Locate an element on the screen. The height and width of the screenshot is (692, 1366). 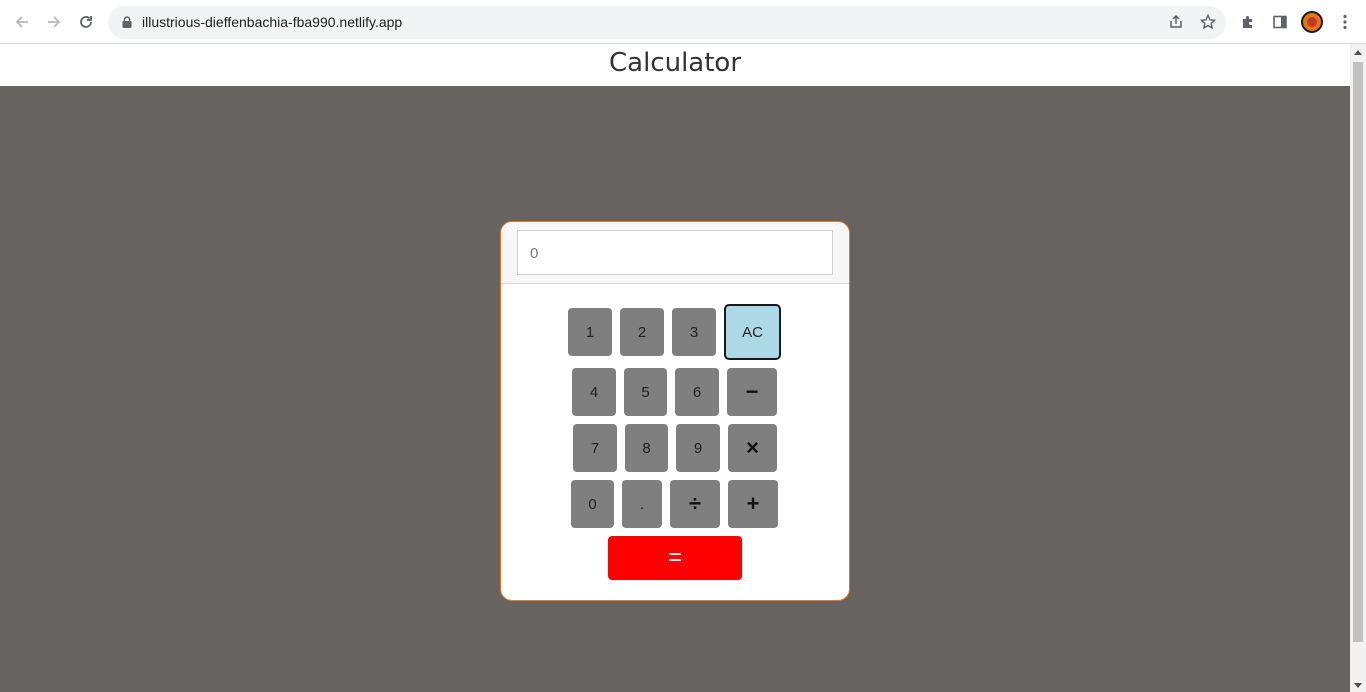
calculator-display-panel: 0 is located at coordinates (675, 253).